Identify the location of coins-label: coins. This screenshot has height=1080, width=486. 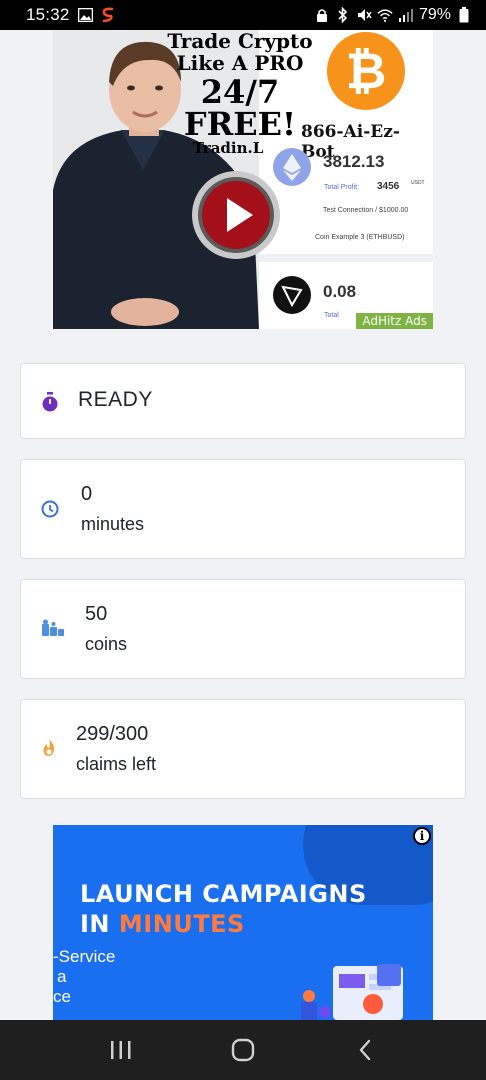
(106, 644).